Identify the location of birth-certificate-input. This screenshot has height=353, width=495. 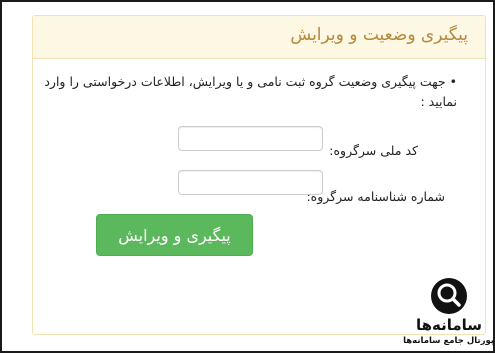
(250, 182).